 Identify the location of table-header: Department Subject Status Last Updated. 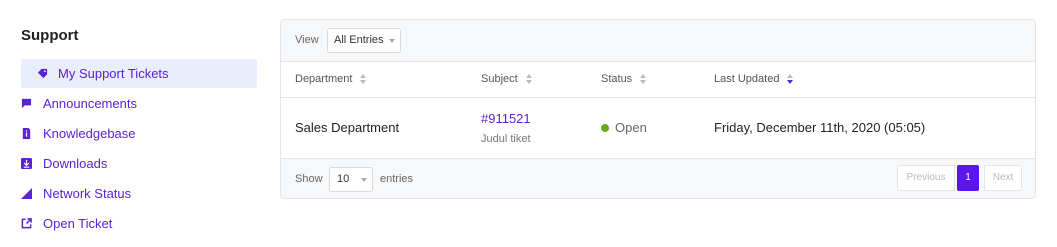
(658, 79).